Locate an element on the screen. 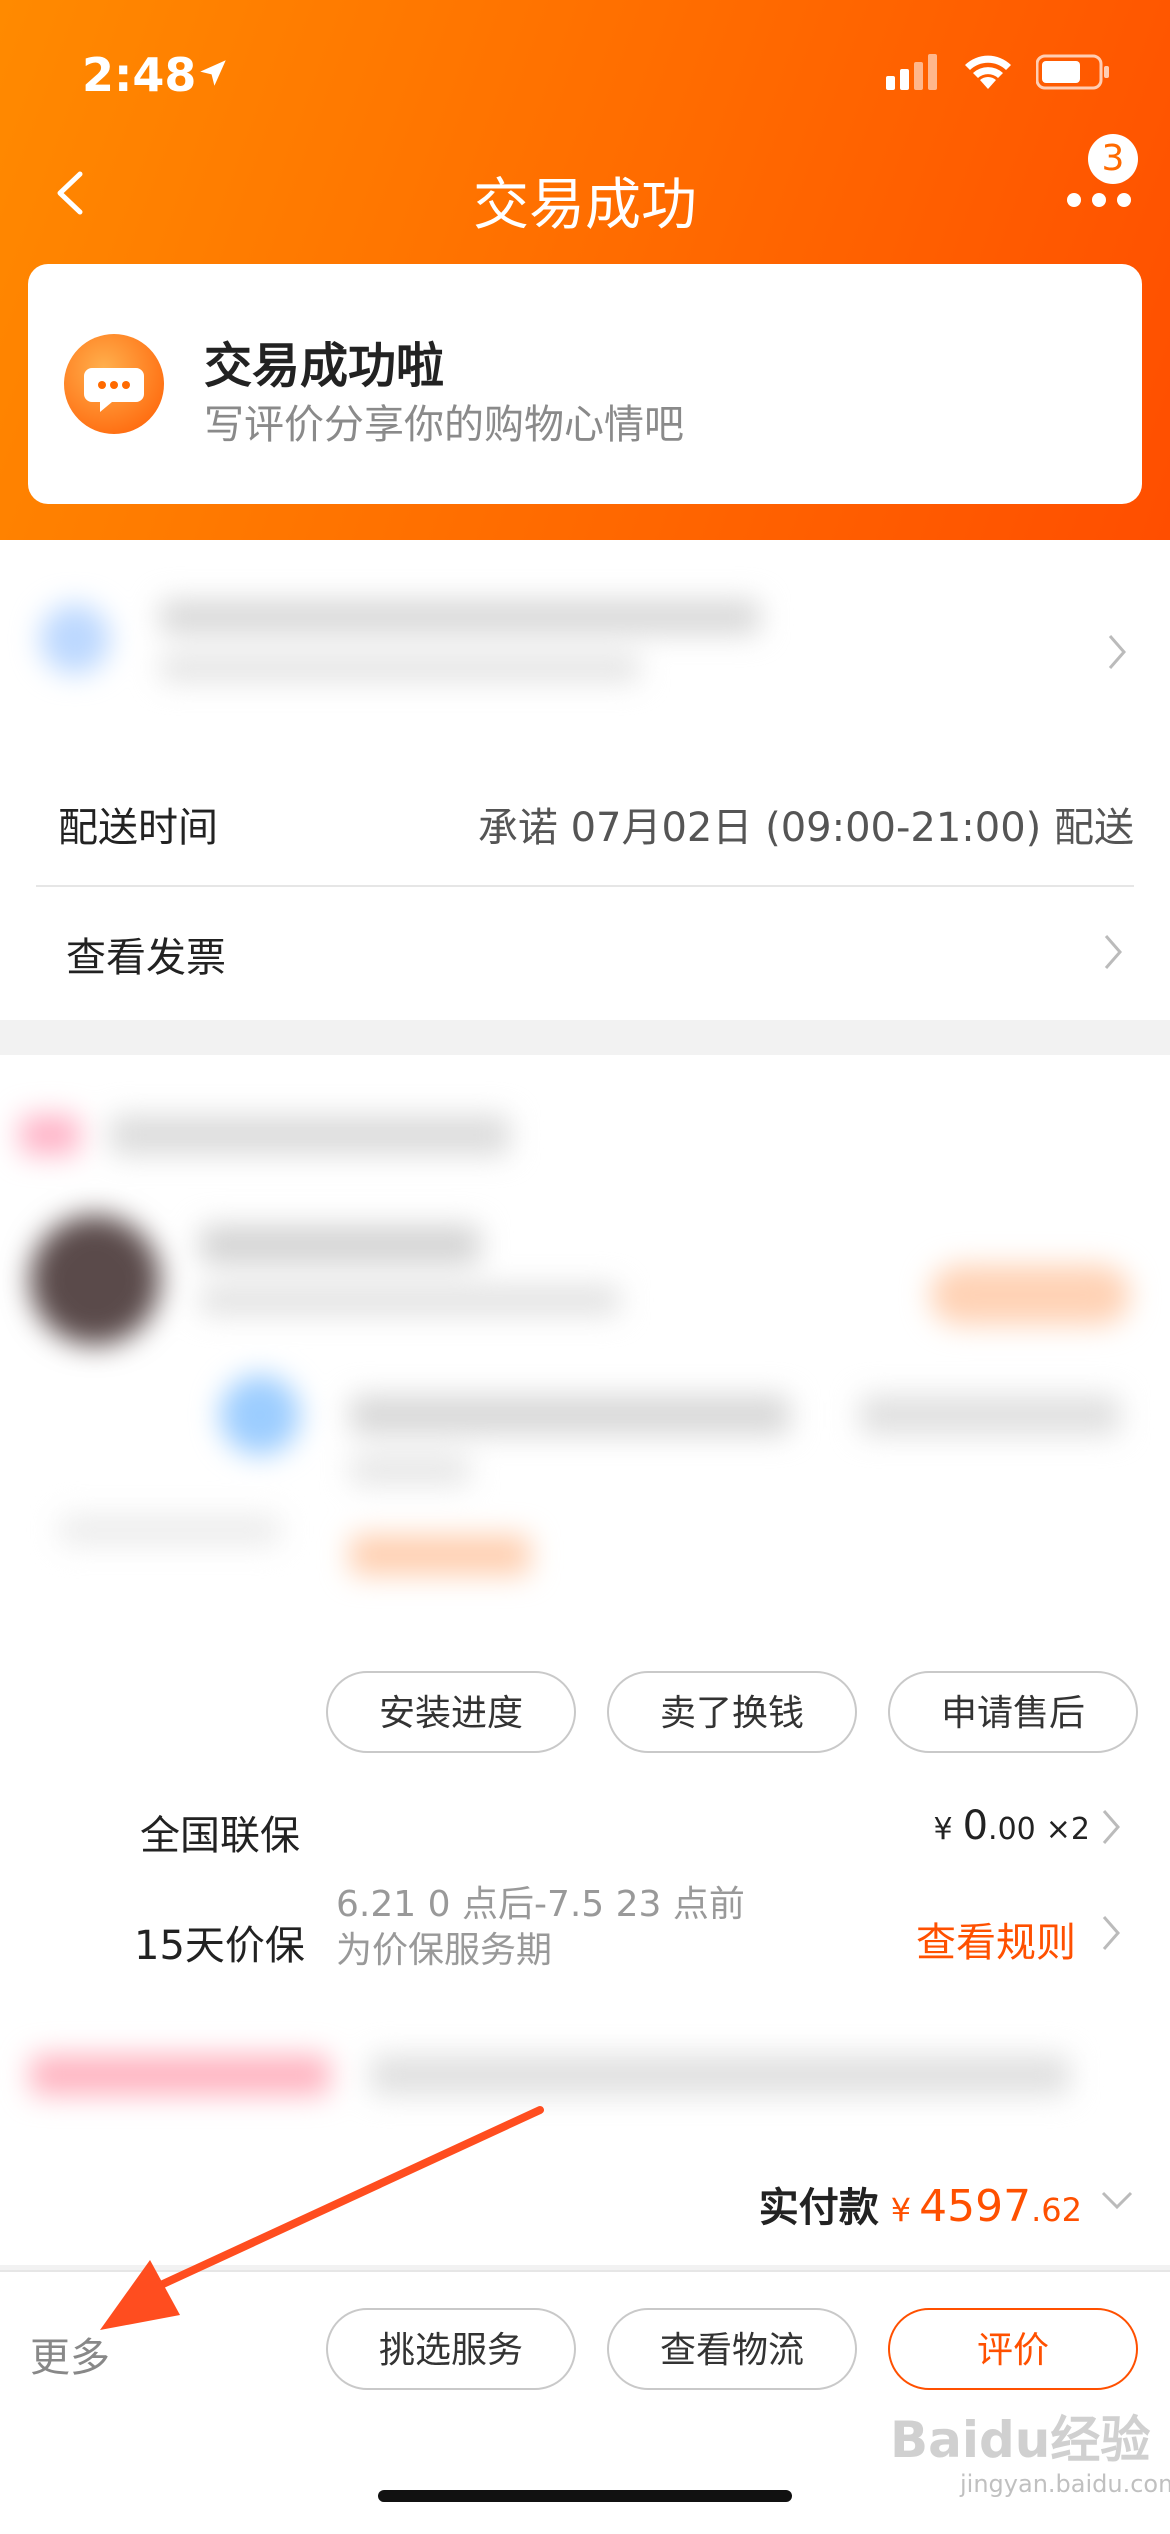 The image size is (1170, 2534). warranty-label: 全国联保 is located at coordinates (220, 1836).